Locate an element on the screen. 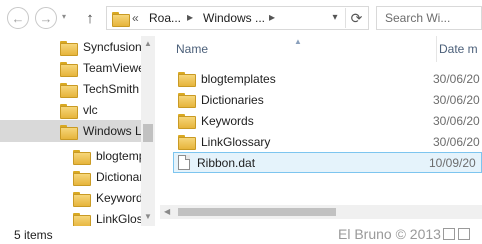 The height and width of the screenshot is (244, 482). file-name: Dictionaries is located at coordinates (232, 99).